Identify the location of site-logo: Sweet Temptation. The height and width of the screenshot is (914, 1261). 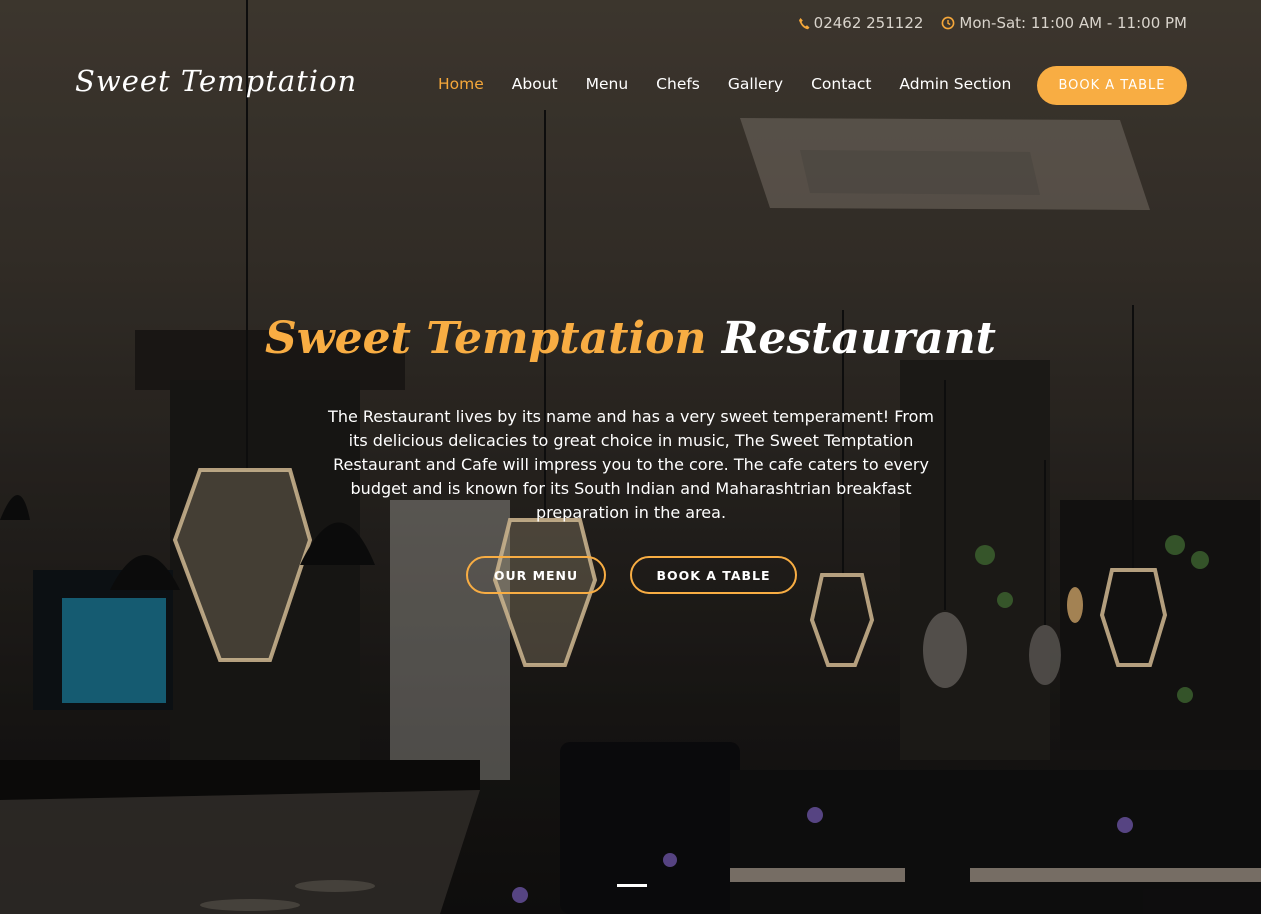
(216, 81).